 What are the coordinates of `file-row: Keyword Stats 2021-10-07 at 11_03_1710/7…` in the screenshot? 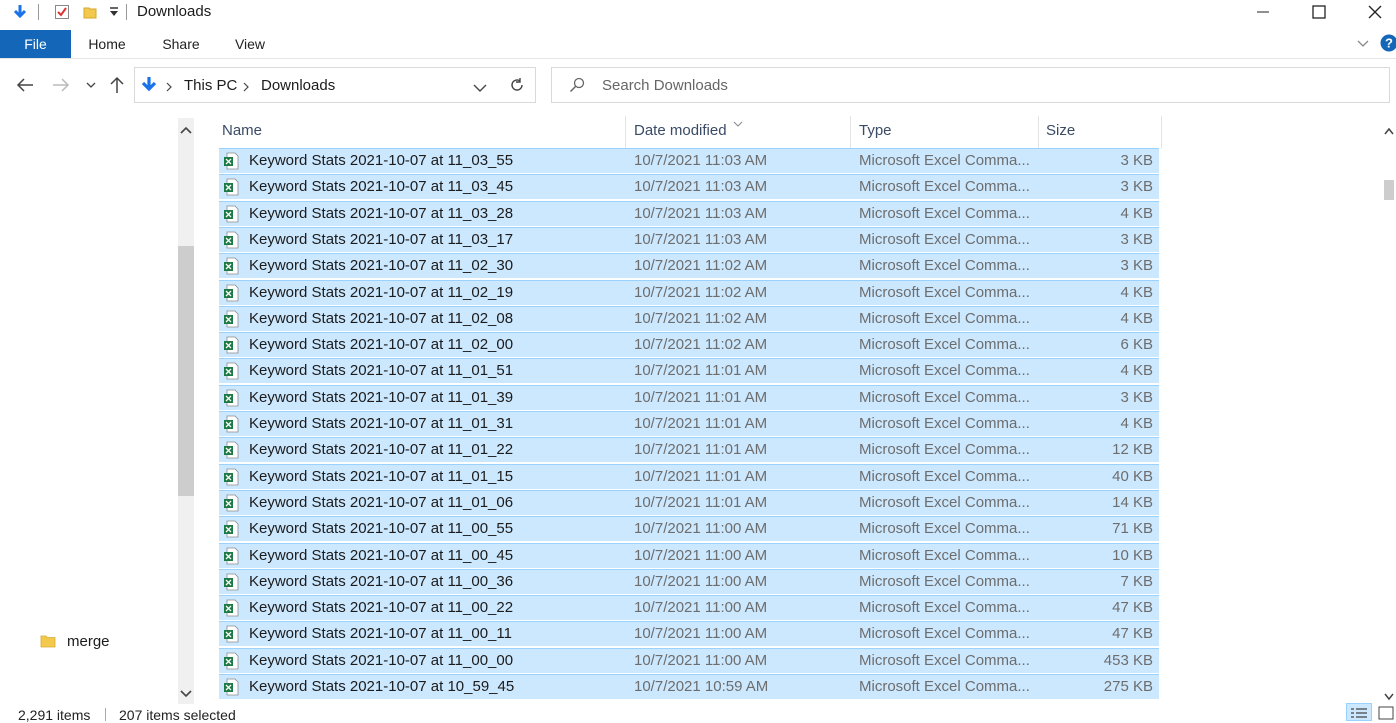 It's located at (689, 239).